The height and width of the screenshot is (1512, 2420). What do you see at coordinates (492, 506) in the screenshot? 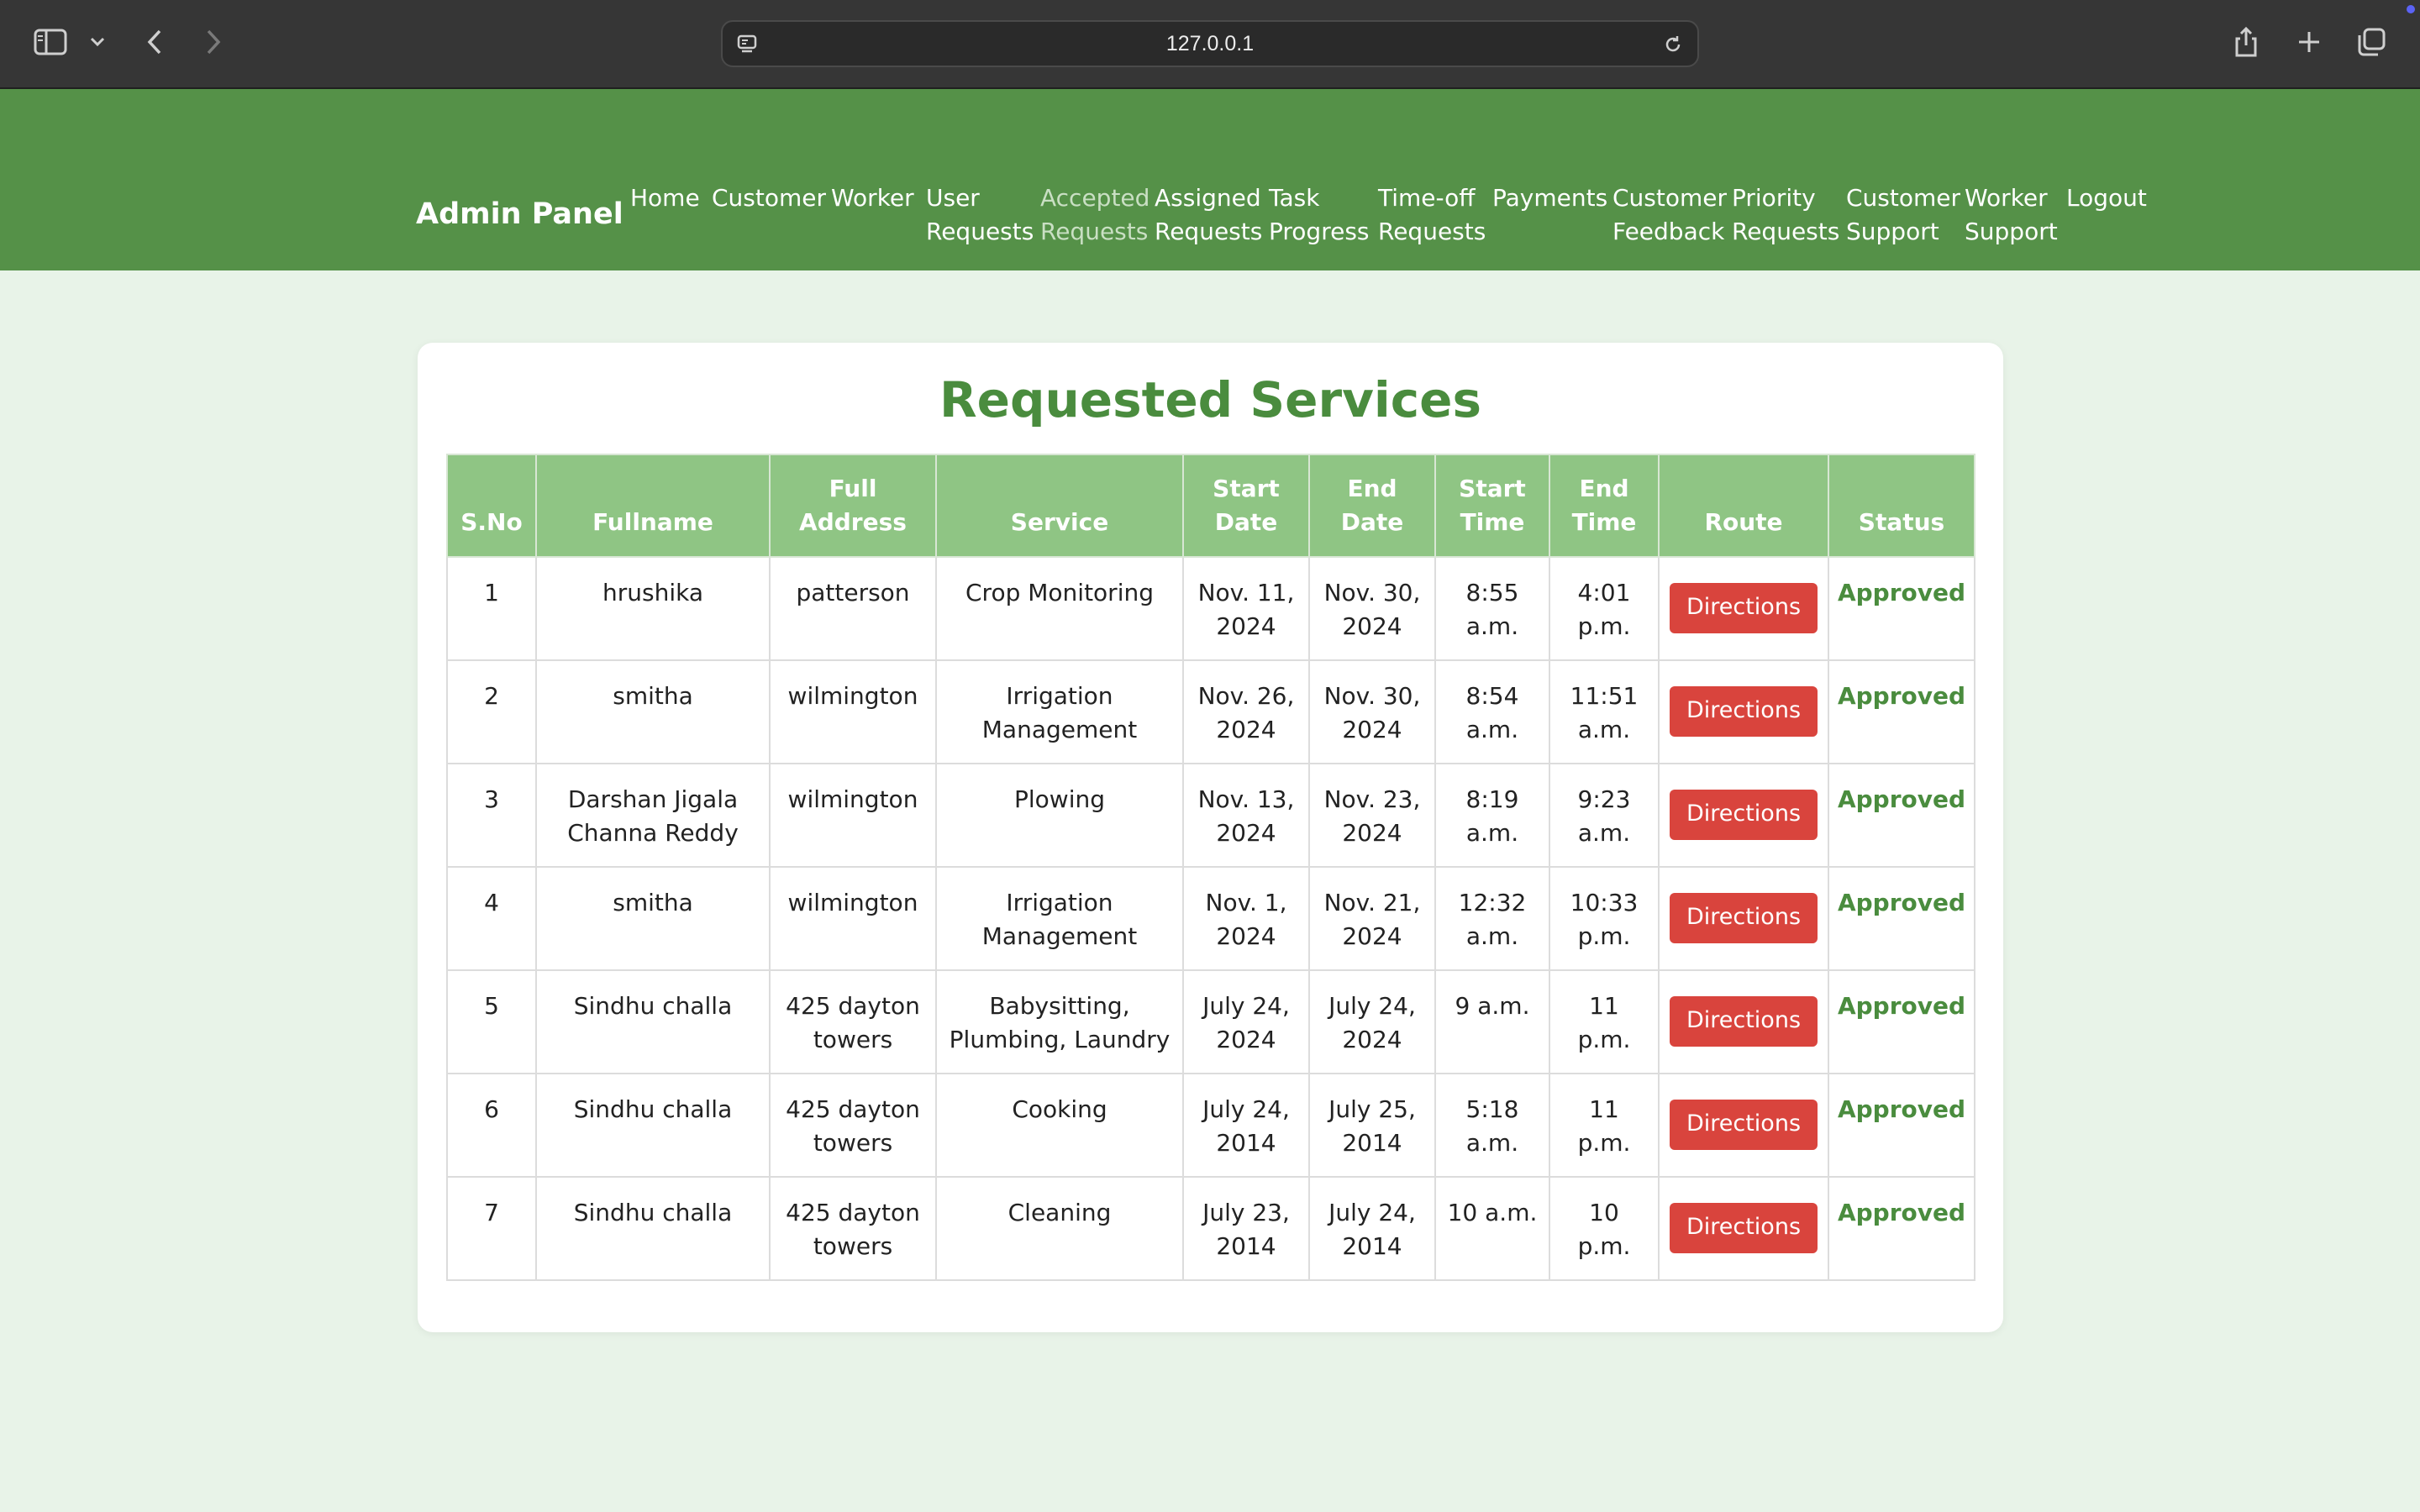
I see `header-sno: S.No` at bounding box center [492, 506].